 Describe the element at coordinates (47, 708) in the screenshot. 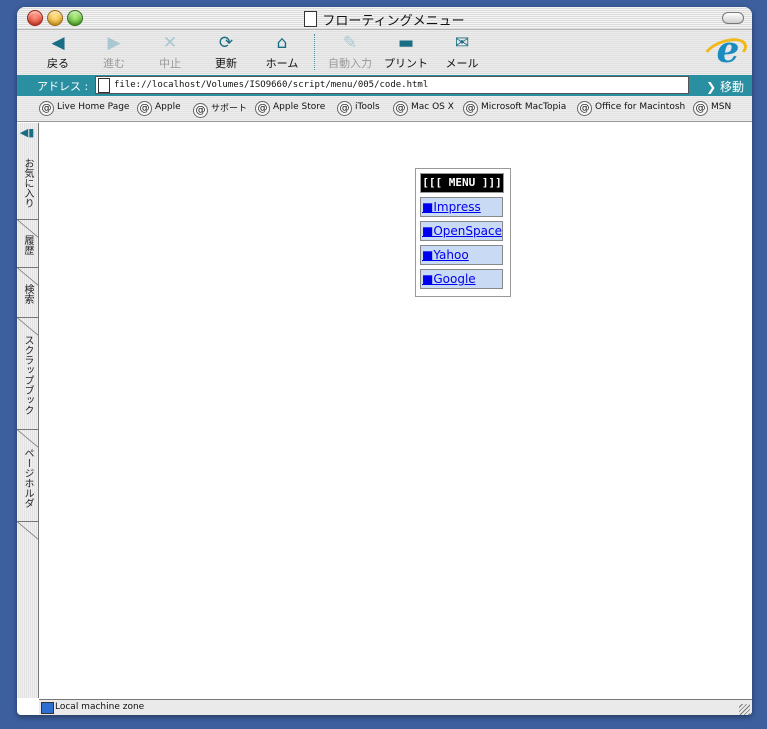

I see `zone-icon` at that location.